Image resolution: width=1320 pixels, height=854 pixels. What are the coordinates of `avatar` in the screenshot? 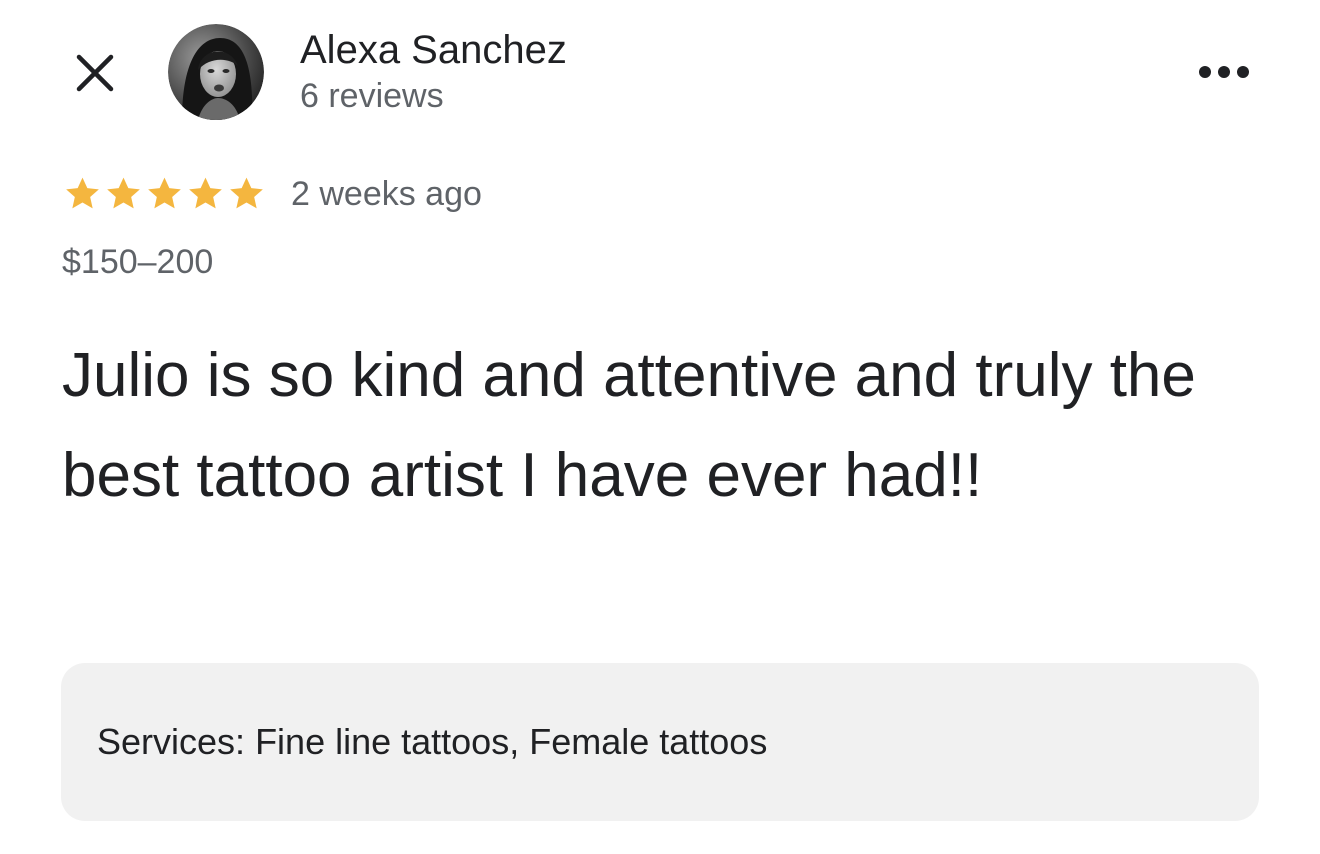 It's located at (216, 72).